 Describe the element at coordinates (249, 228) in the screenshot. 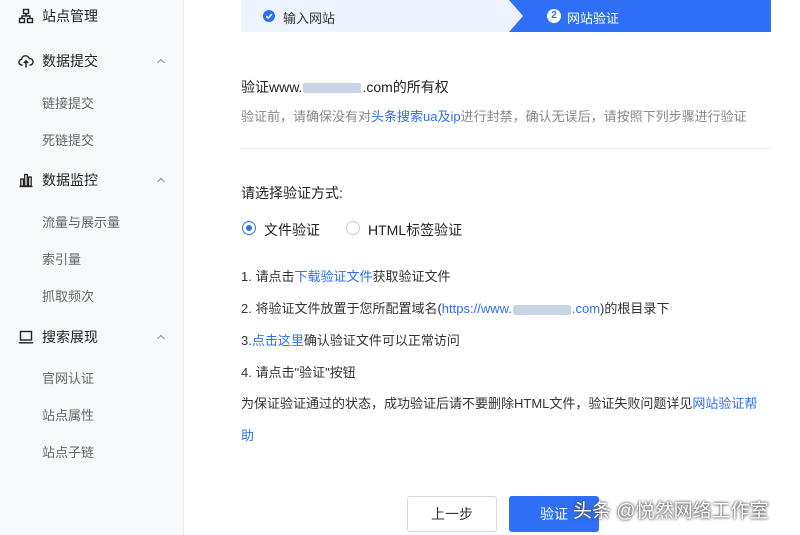

I see `radio-file-verify` at that location.